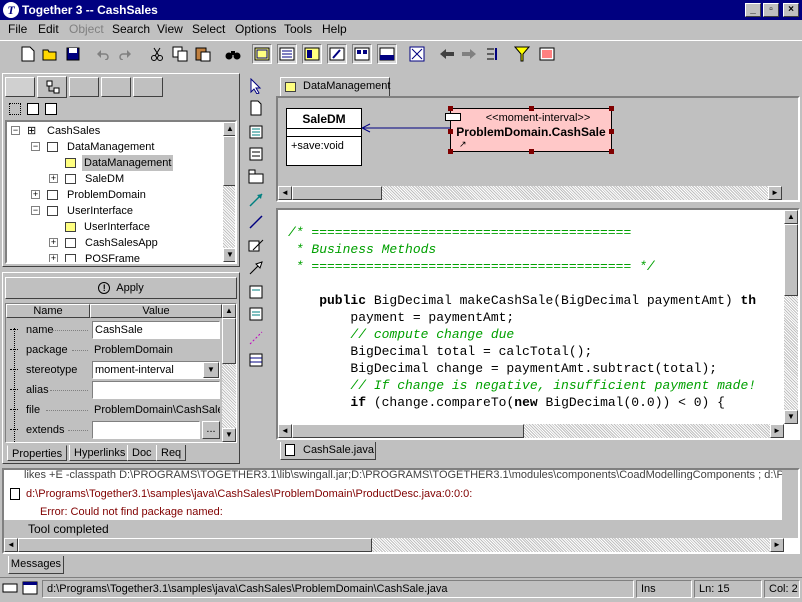 The image size is (802, 602). I want to click on save-icon, so click(73, 54).